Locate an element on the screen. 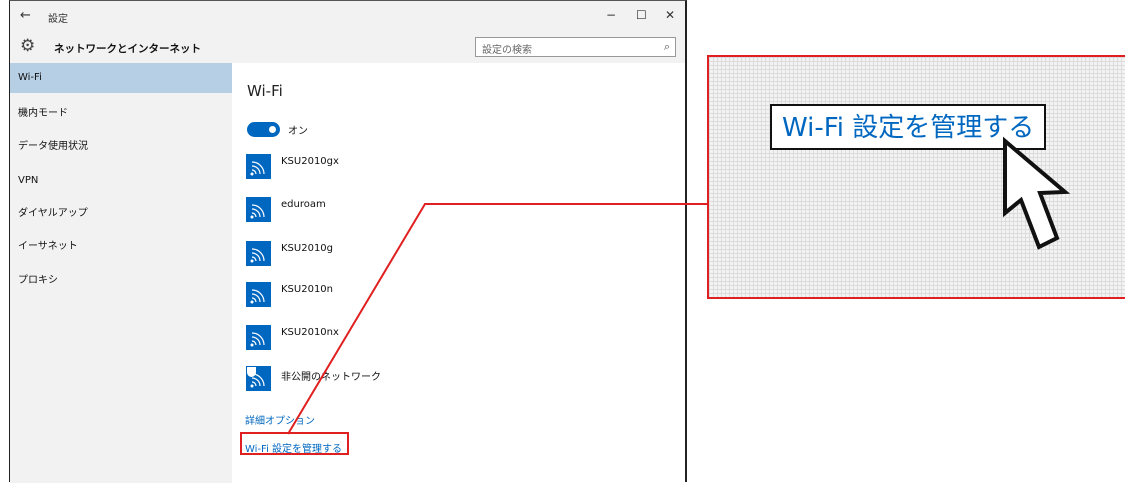 The width and height of the screenshot is (1125, 483). gear-icon: ⚙ is located at coordinates (28, 46).